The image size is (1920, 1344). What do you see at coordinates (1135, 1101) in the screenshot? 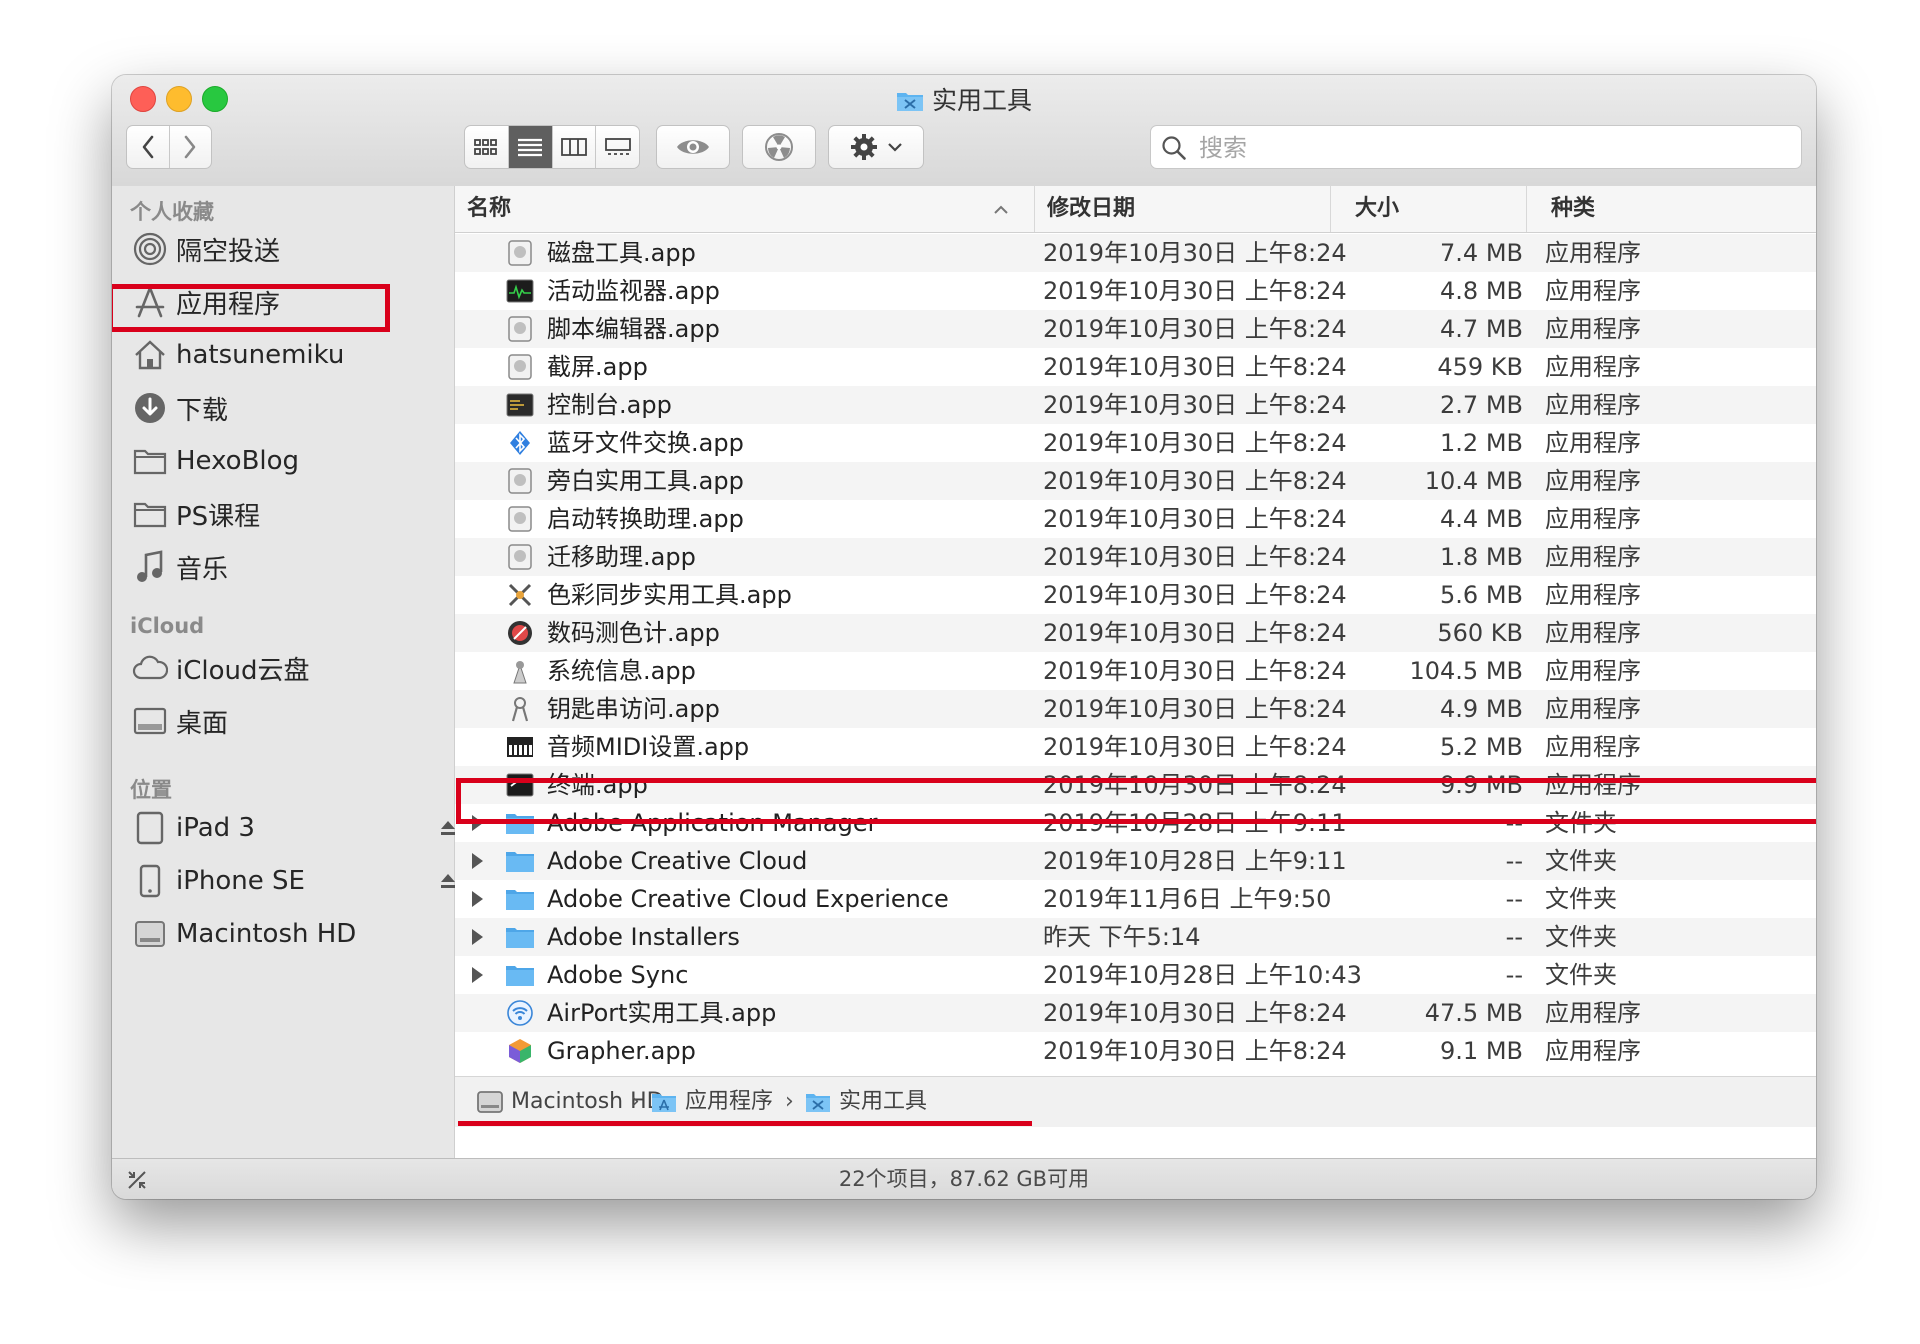
I see `path-bar: Macintosh HD › 应用程序 › 实用工具` at bounding box center [1135, 1101].